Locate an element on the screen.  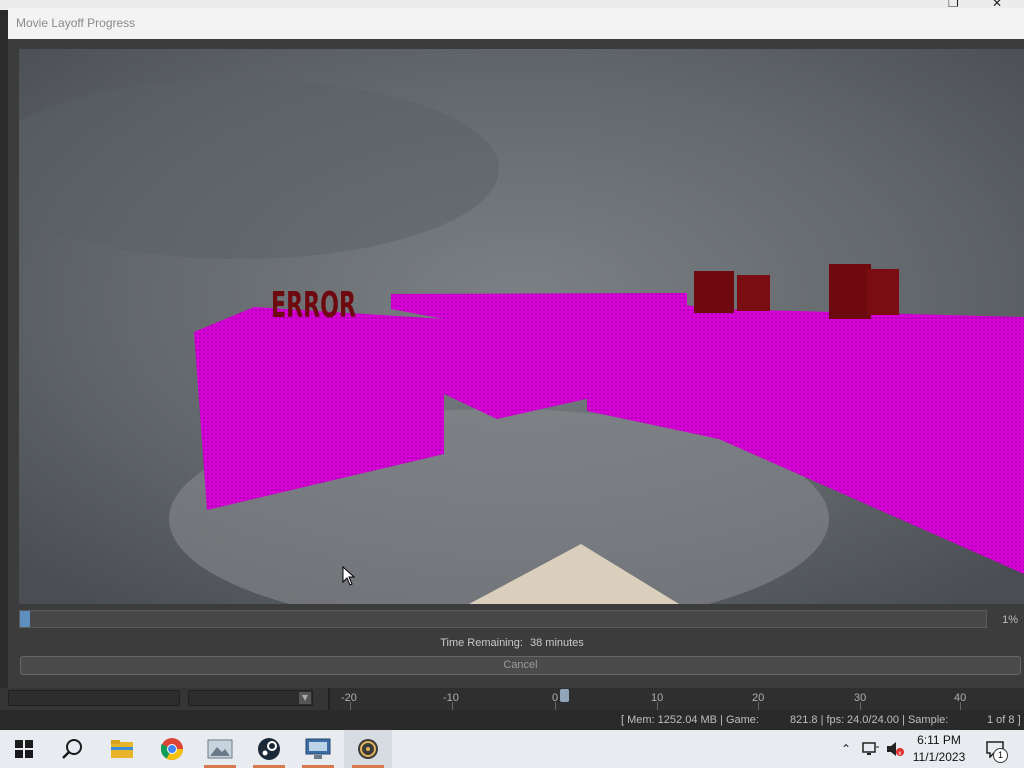
search-button is located at coordinates (72, 749).